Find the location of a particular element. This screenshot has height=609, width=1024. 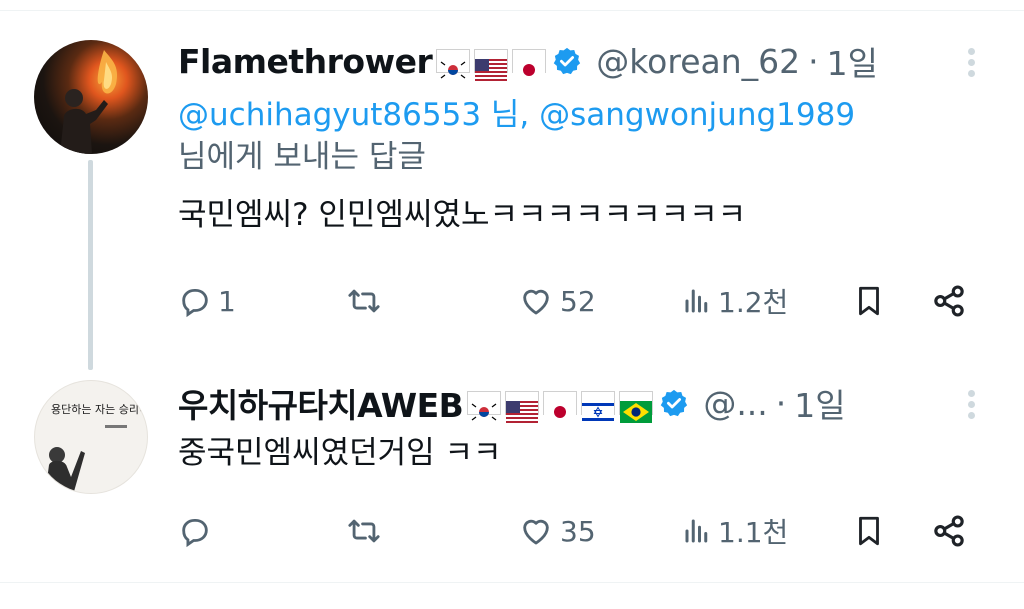

reply-button is located at coordinates (198, 531).